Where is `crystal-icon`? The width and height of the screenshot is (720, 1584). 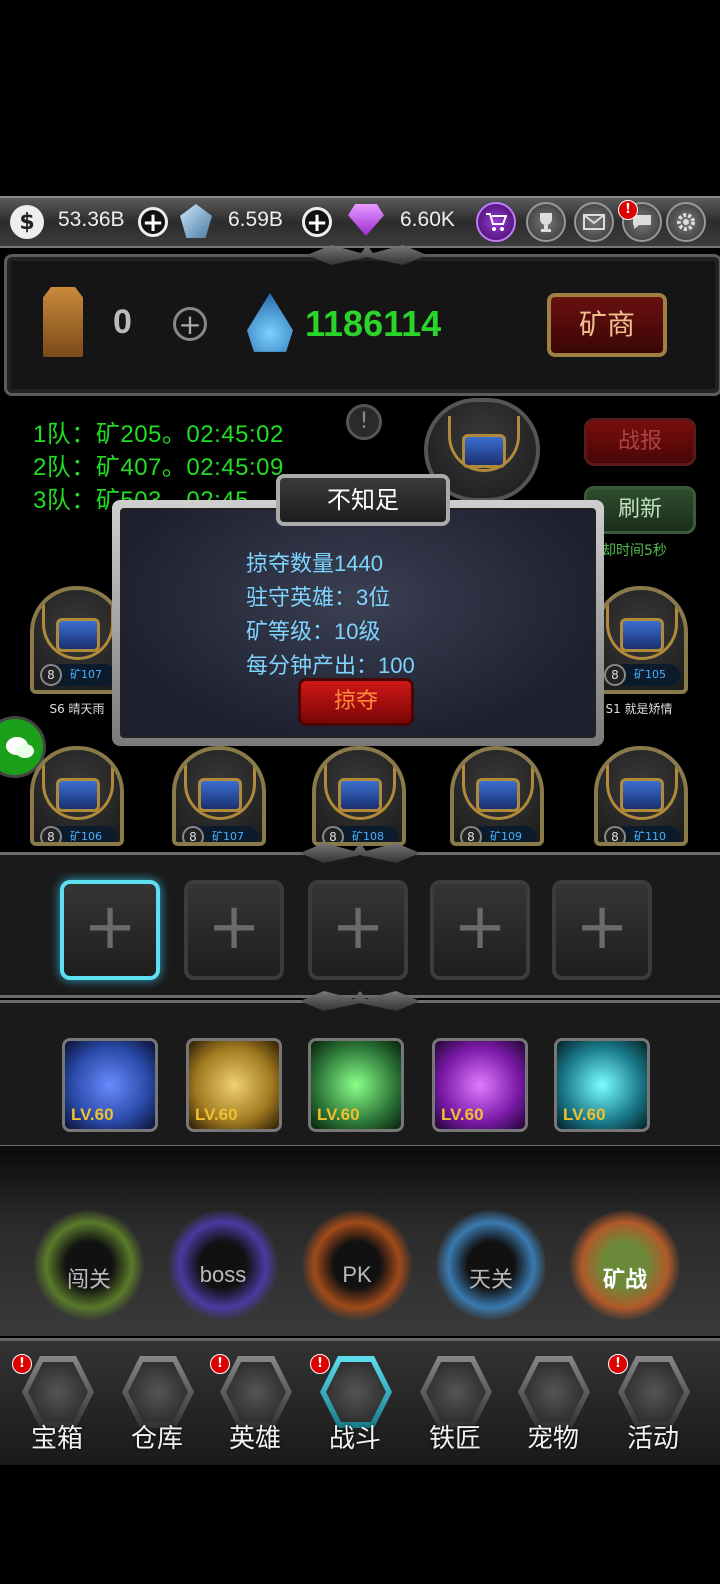 crystal-icon is located at coordinates (196, 221).